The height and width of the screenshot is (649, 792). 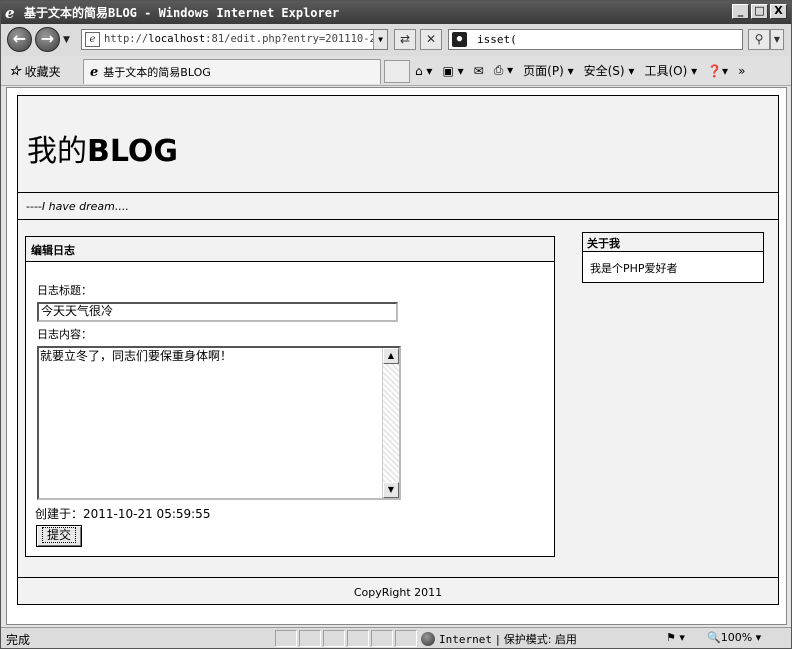 I want to click on textarea-scrollbar: ▲ ▼, so click(x=390, y=423).